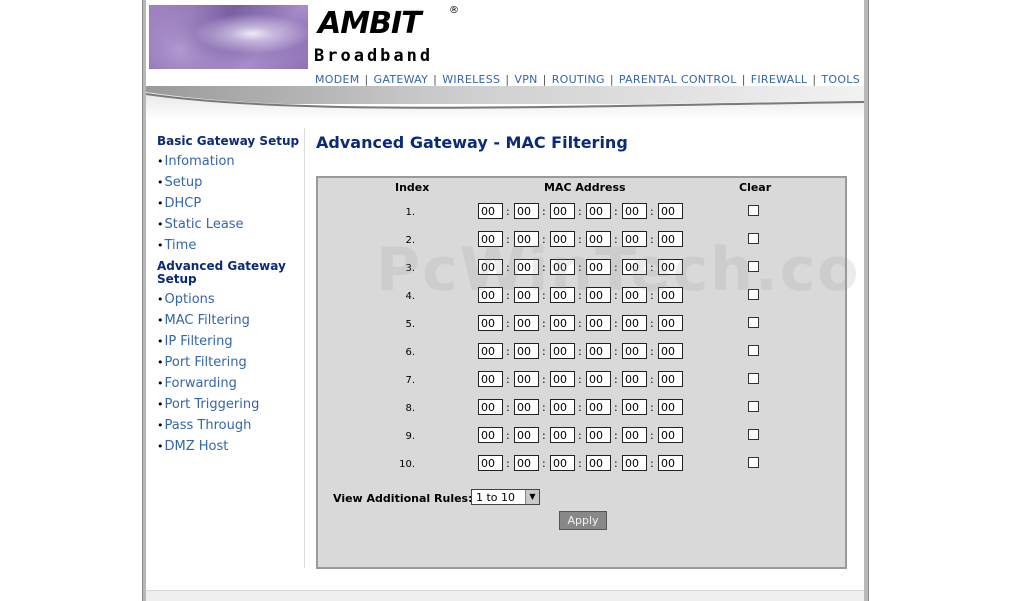 The image size is (1022, 601). Describe the element at coordinates (840, 79) in the screenshot. I see `nav-link: TOOLS` at that location.